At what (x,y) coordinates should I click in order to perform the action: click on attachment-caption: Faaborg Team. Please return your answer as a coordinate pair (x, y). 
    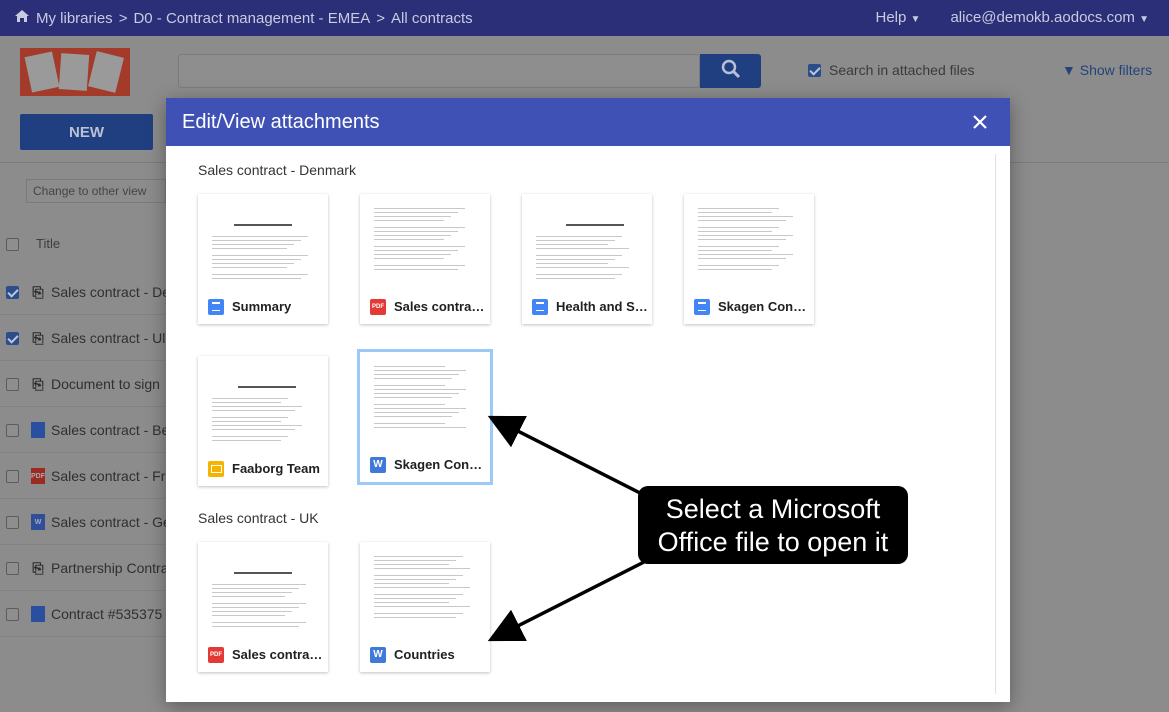
    Looking at the image, I should click on (263, 468).